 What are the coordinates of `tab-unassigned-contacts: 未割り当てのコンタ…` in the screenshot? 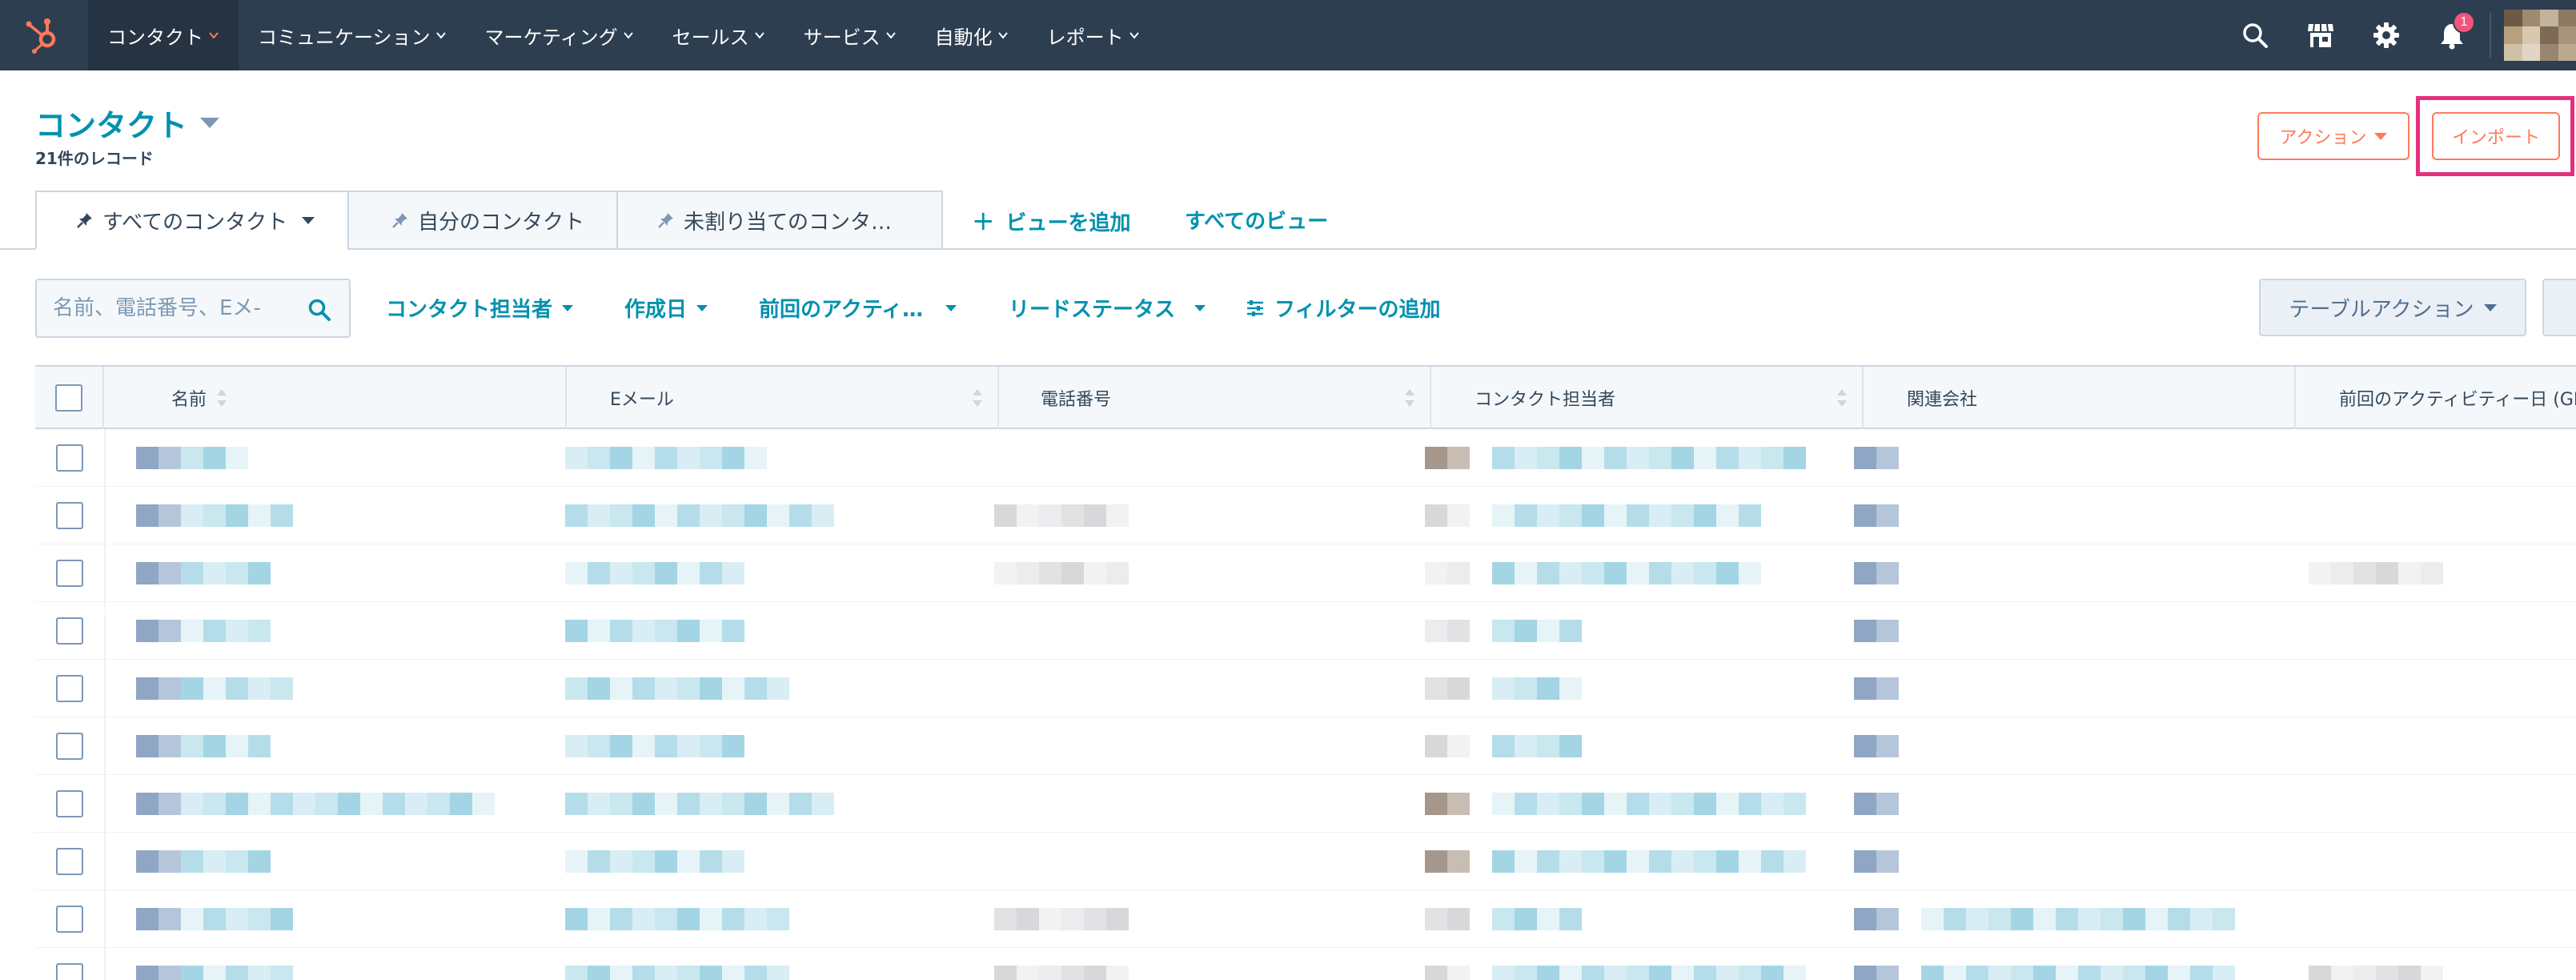 It's located at (779, 221).